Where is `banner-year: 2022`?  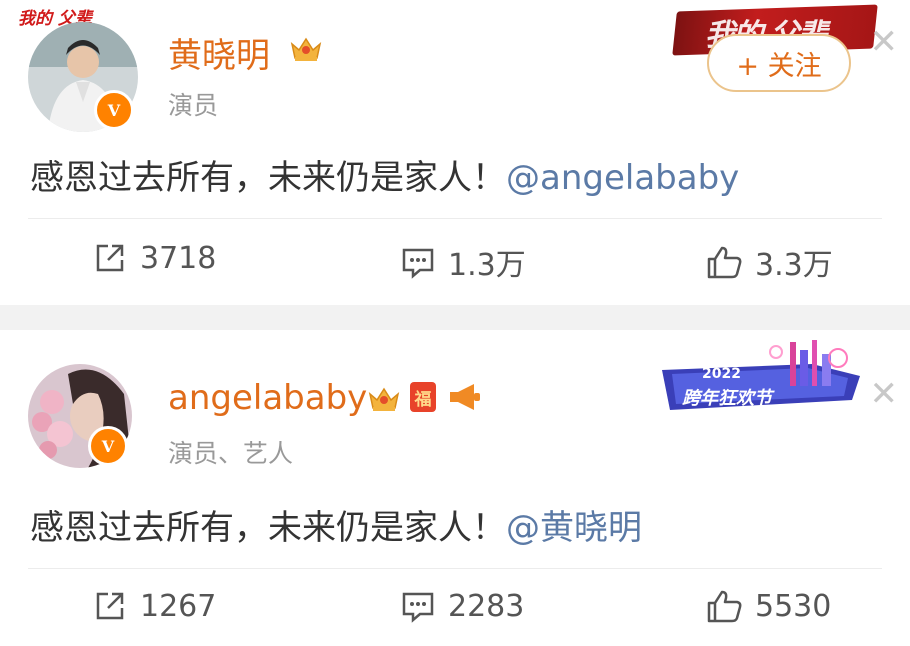 banner-year: 2022 is located at coordinates (721, 374).